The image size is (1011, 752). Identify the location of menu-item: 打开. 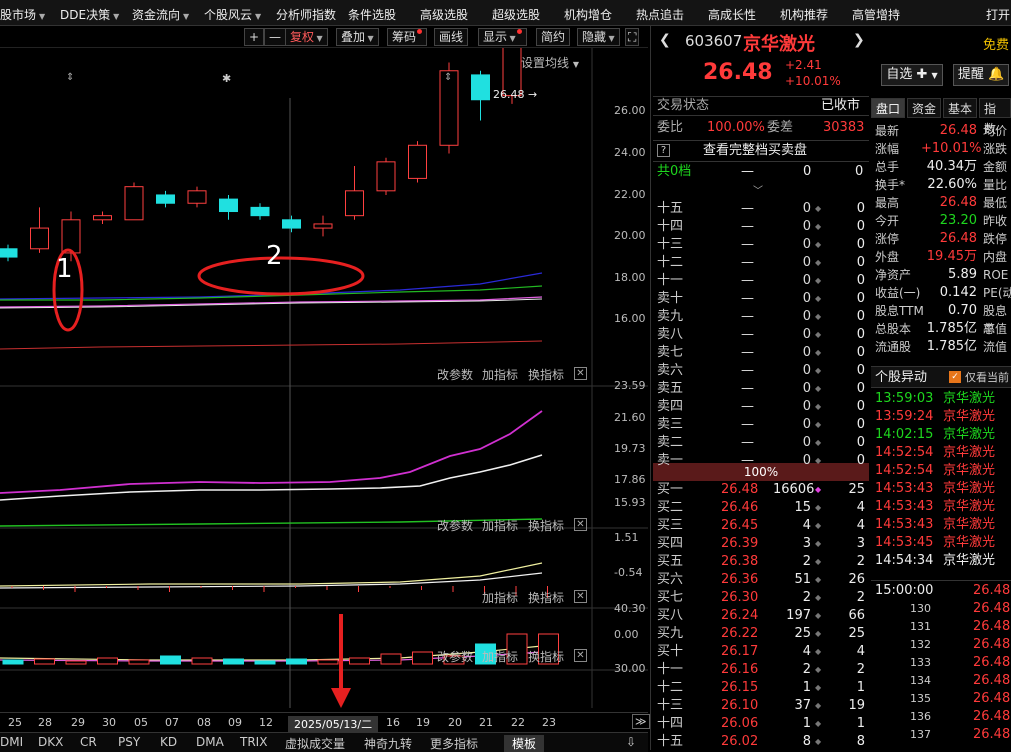
(998, 14).